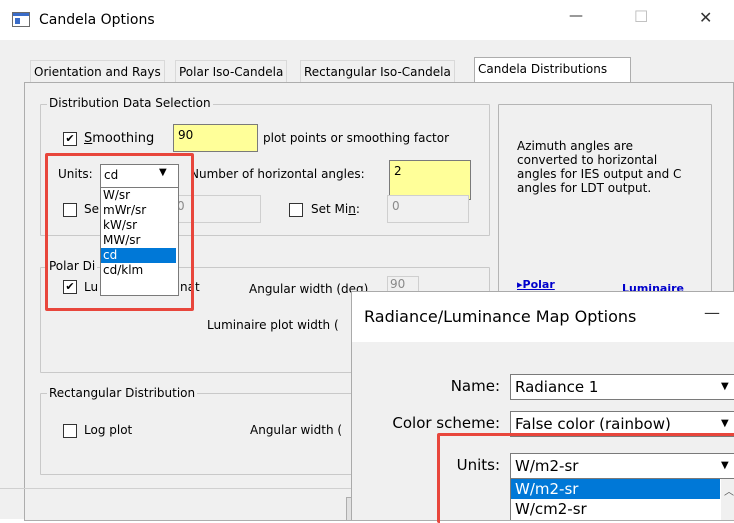 The height and width of the screenshot is (523, 734). Describe the element at coordinates (398, 171) in the screenshot. I see `num-horizontal-value: 2` at that location.